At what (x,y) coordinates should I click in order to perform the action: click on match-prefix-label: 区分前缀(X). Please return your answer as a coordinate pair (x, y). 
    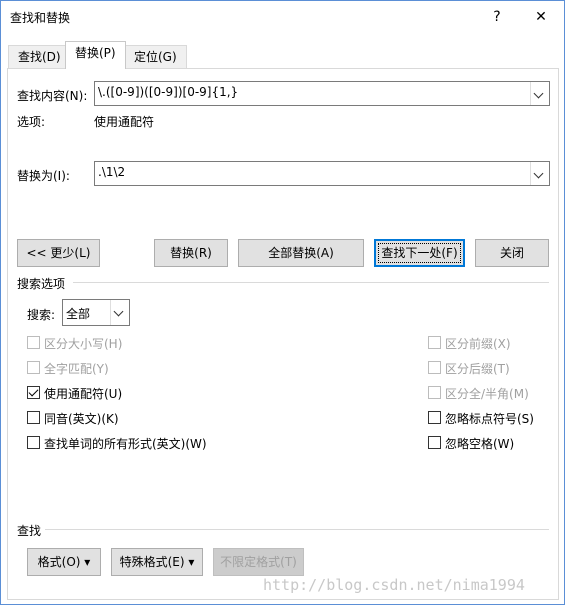
    Looking at the image, I should click on (478, 344).